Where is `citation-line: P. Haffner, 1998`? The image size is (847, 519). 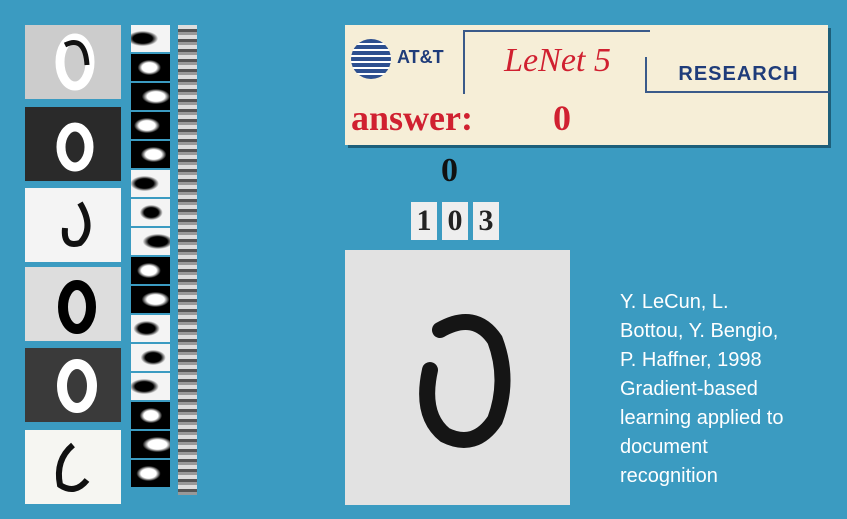 citation-line: P. Haffner, 1998 is located at coordinates (691, 360).